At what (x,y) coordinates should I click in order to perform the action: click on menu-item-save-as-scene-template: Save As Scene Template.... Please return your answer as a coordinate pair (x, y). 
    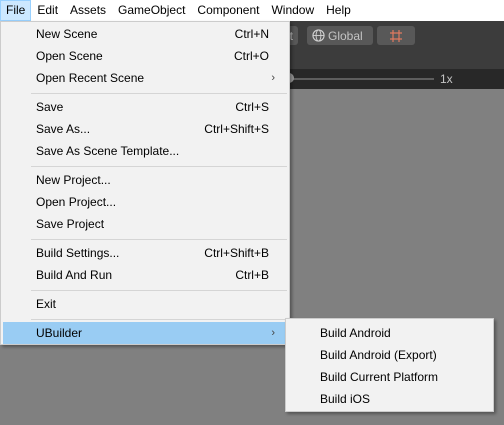
    Looking at the image, I should click on (145, 151).